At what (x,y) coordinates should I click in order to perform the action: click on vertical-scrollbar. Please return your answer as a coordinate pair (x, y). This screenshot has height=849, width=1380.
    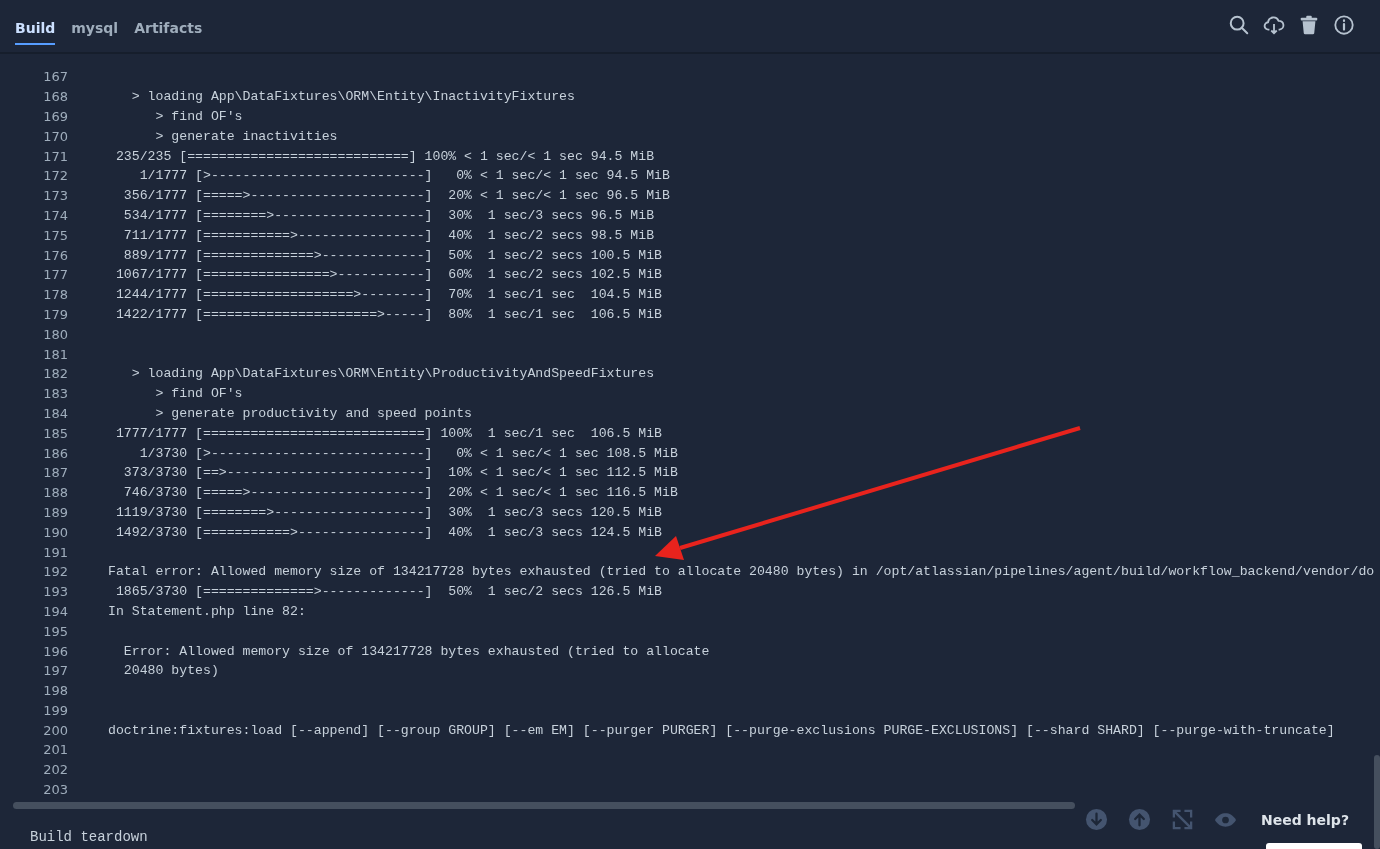
    Looking at the image, I should click on (1377, 802).